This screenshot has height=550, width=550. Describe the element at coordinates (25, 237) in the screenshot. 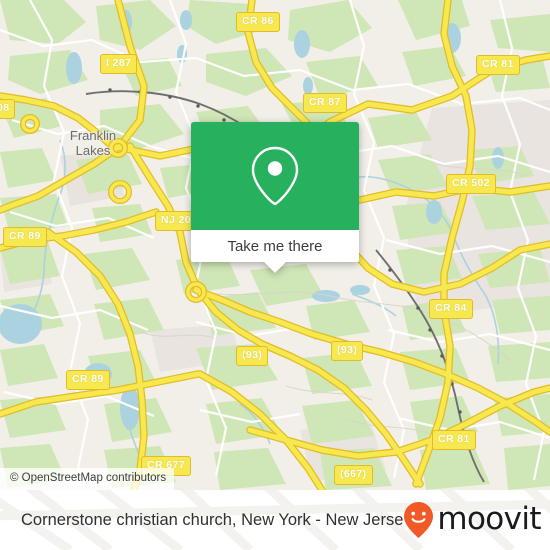

I see `shield-cr-89-upper: CR 89` at that location.